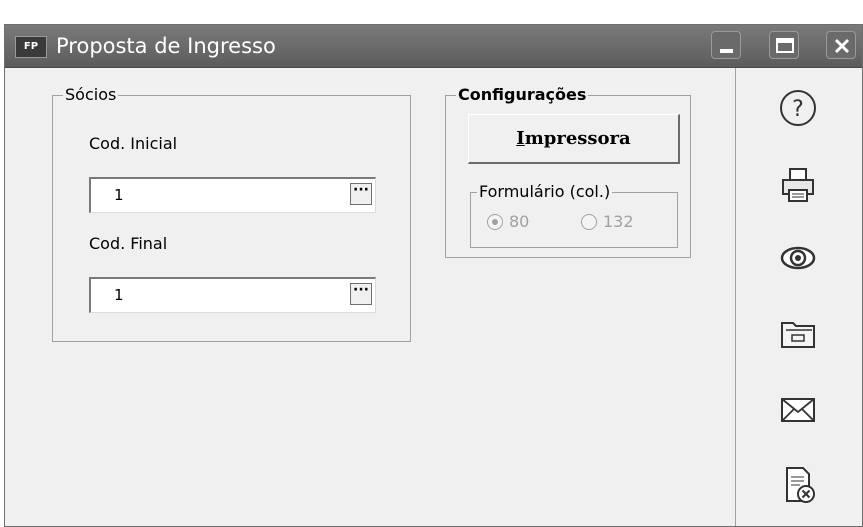 This screenshot has width=863, height=527. What do you see at coordinates (519, 221) in the screenshot?
I see `radio-80-label: 80` at bounding box center [519, 221].